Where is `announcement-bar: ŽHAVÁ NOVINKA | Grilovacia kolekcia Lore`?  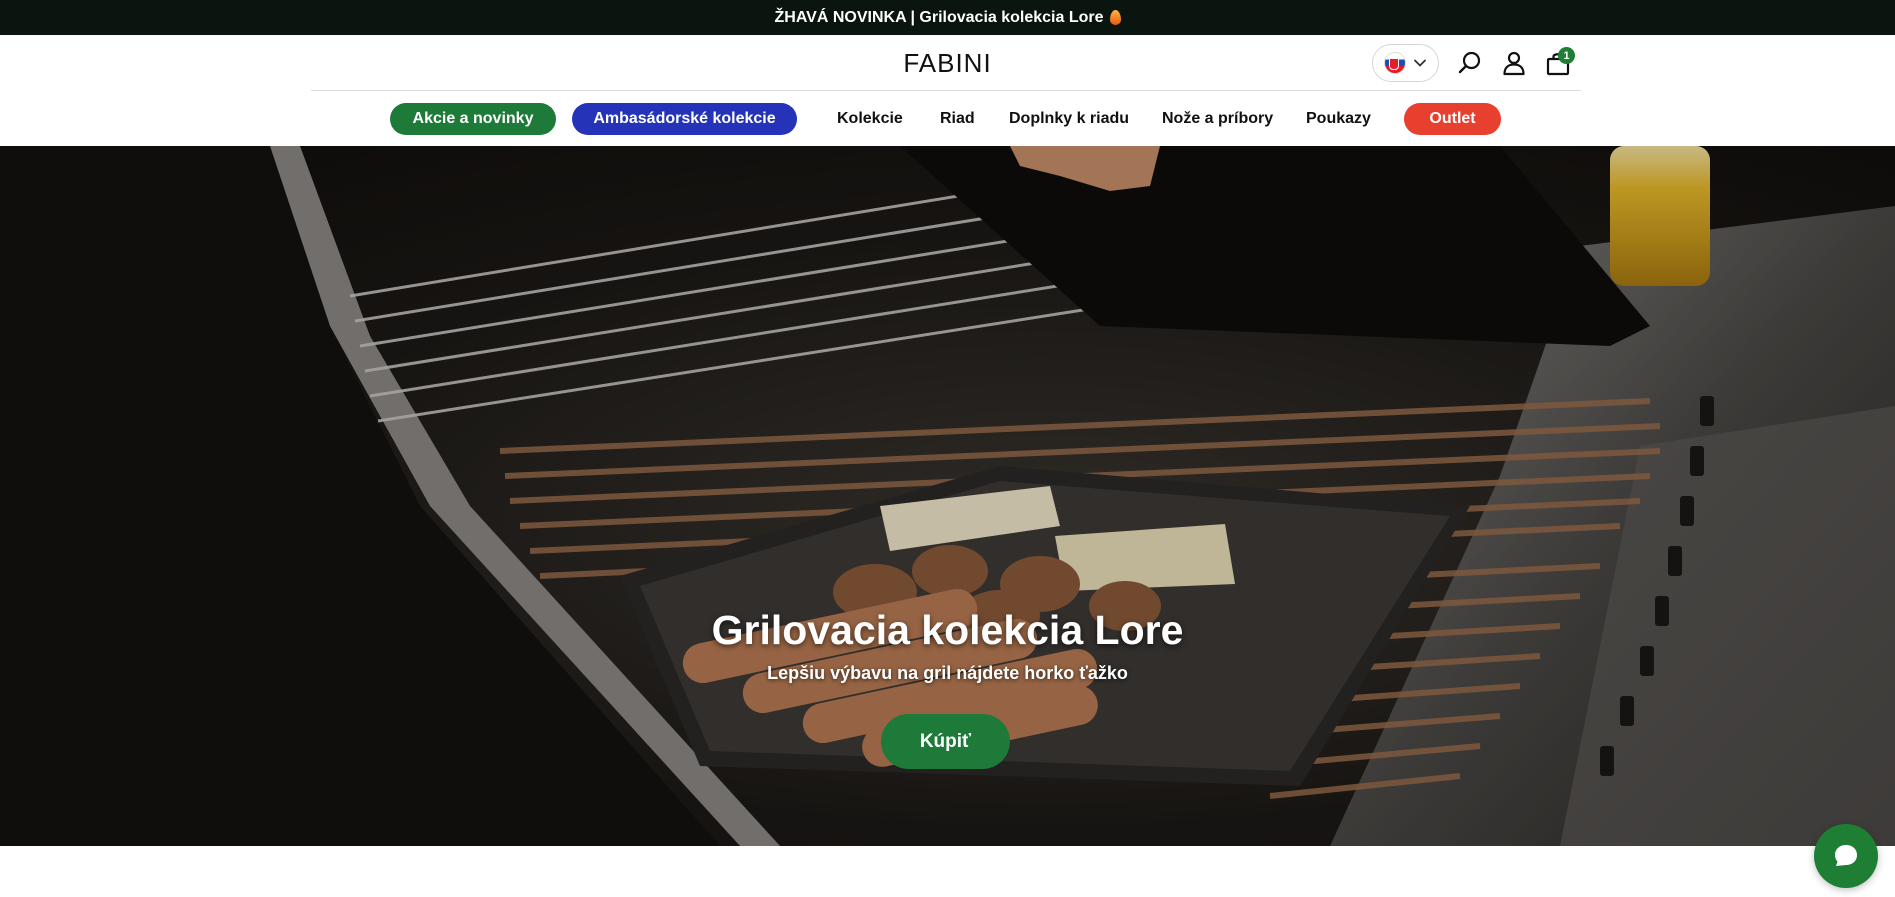
announcement-bar: ŽHAVÁ NOVINKA | Grilovacia kolekcia Lore is located at coordinates (947, 17).